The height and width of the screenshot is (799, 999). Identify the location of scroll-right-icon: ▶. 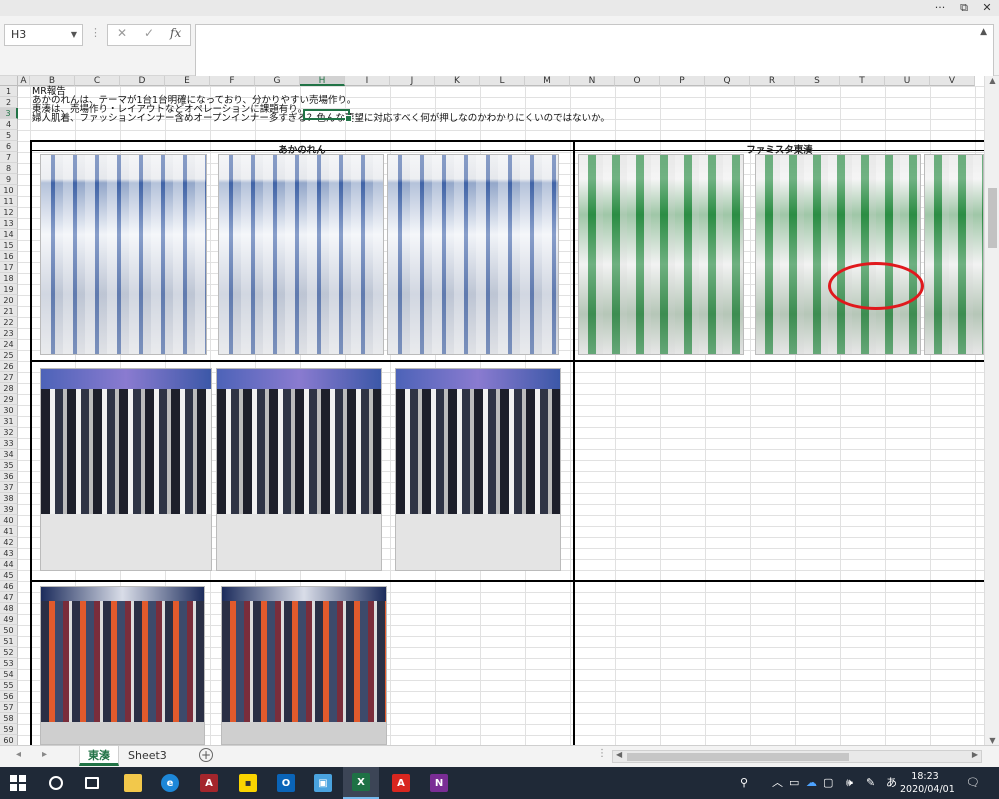
(975, 754).